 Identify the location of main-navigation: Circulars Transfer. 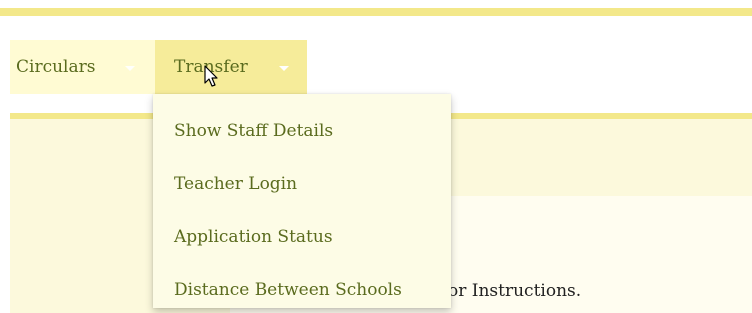
(158, 67).